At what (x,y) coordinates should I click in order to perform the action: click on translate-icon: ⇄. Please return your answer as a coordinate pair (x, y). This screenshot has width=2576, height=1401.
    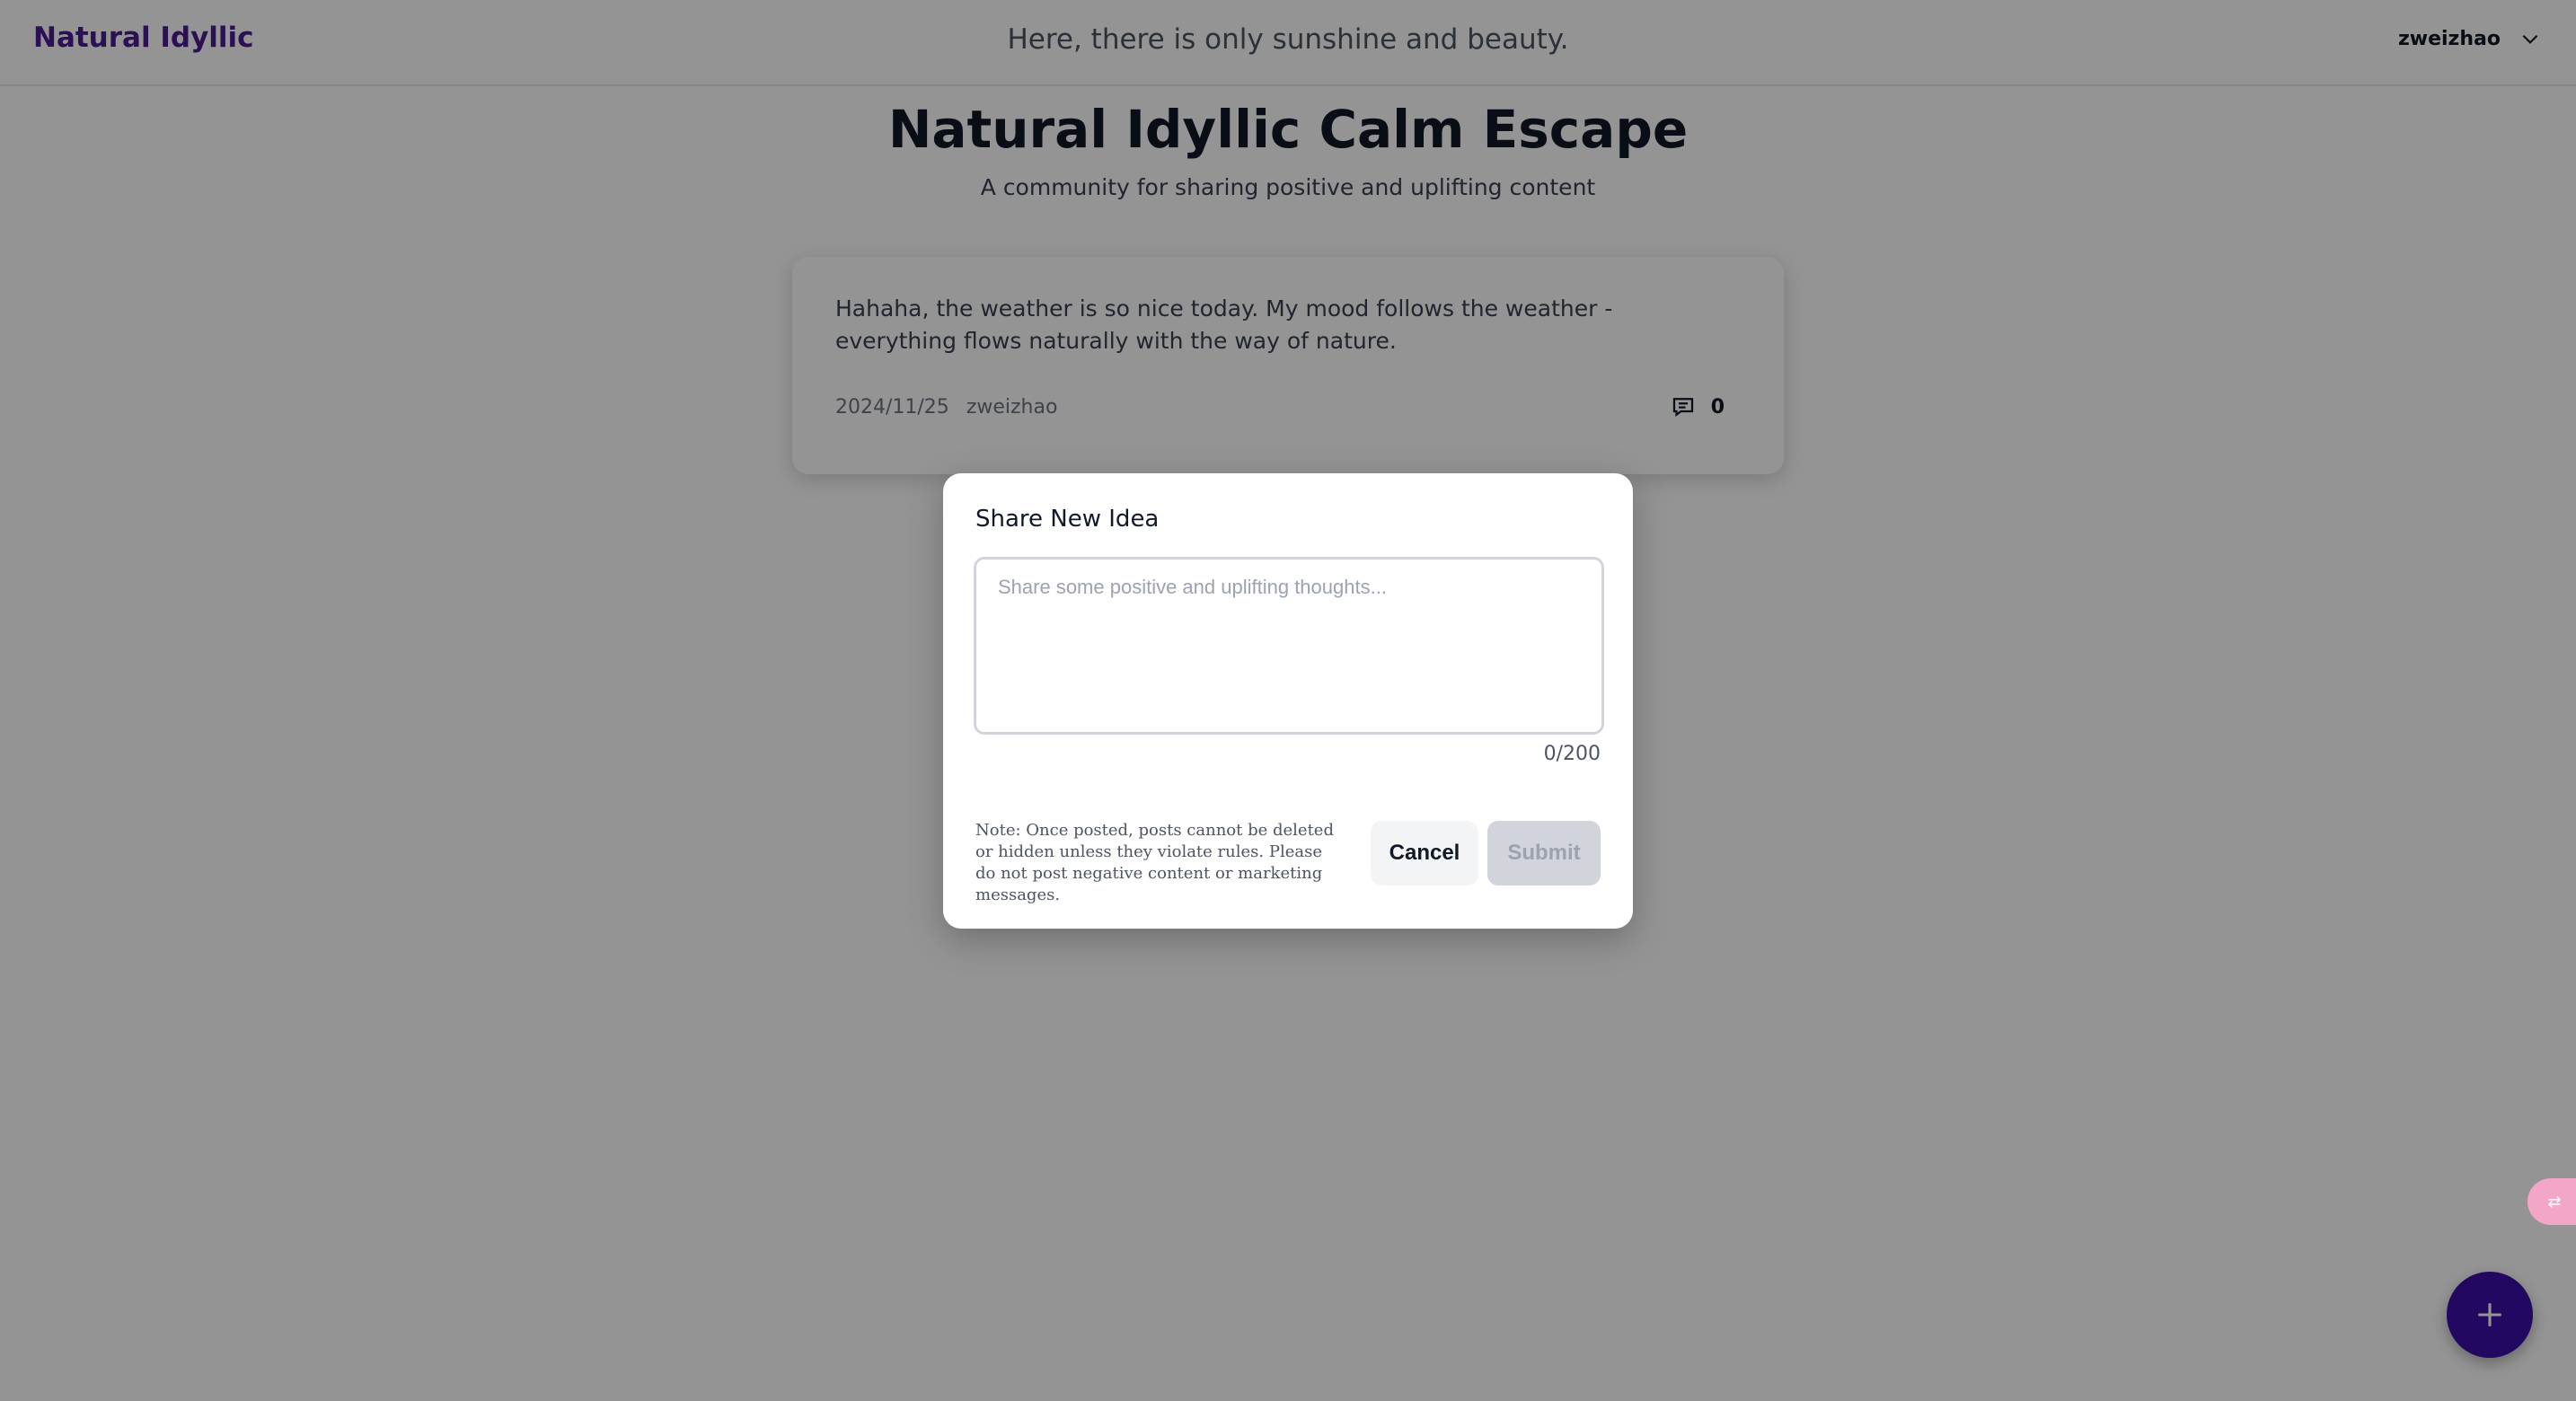
    Looking at the image, I should click on (2554, 1202).